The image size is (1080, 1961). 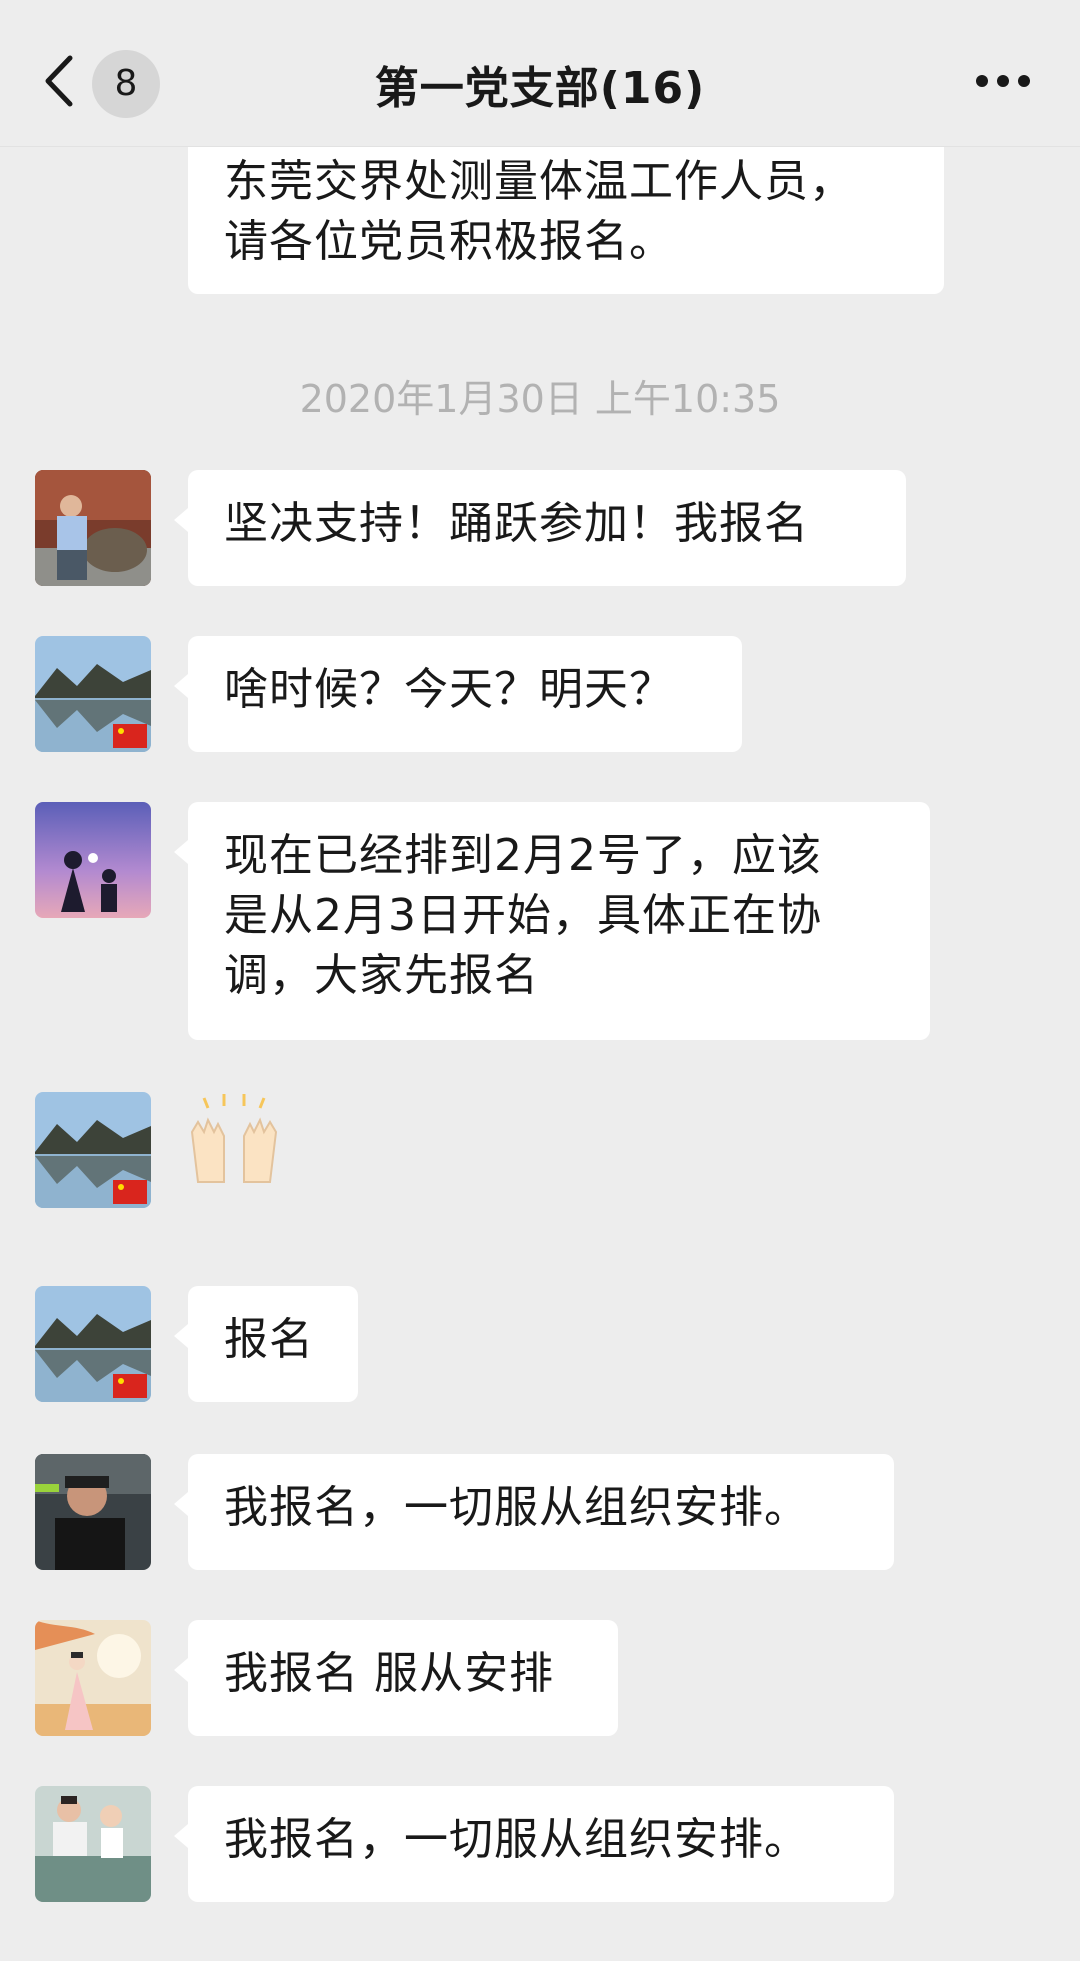 I want to click on painted-lady-autumn-avatar, so click(x=93, y=1678).